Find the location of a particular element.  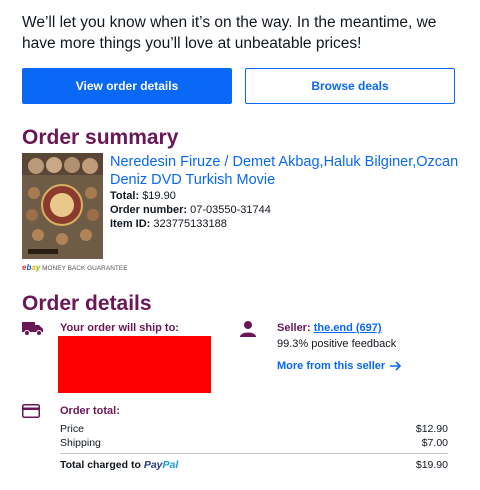

dvd-cover-image is located at coordinates (62, 206).